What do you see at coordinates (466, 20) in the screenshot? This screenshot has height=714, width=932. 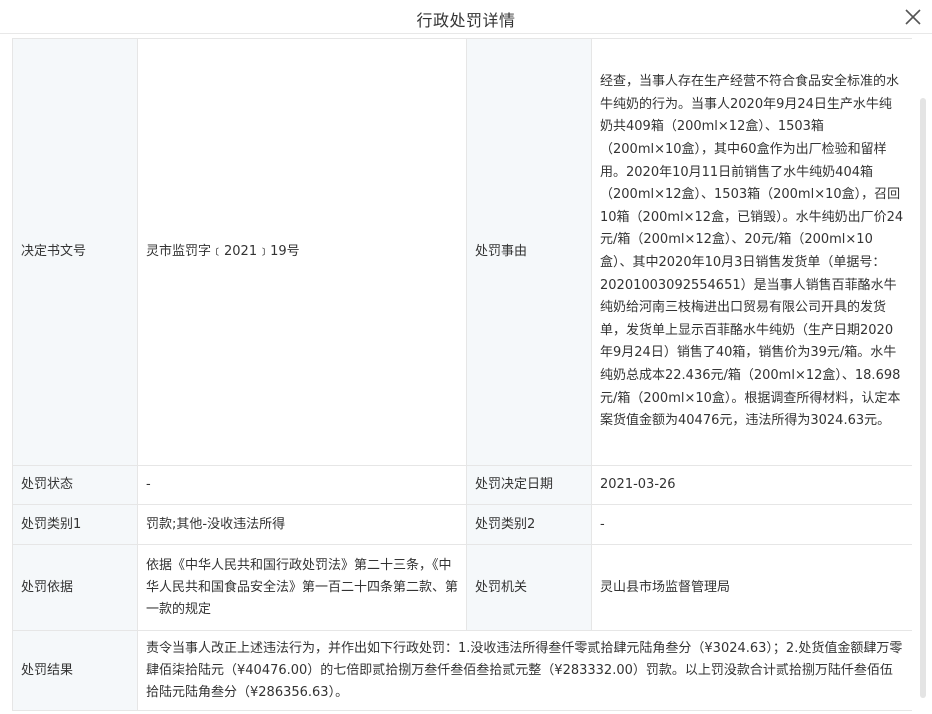 I see `modal-title: 行政处罚详情` at bounding box center [466, 20].